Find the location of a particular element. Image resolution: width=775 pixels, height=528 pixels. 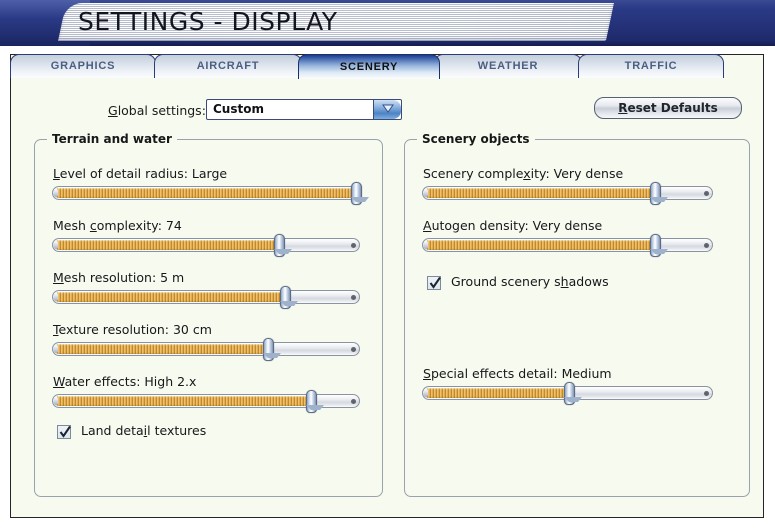

land-detail-rest: l textures is located at coordinates (177, 430).